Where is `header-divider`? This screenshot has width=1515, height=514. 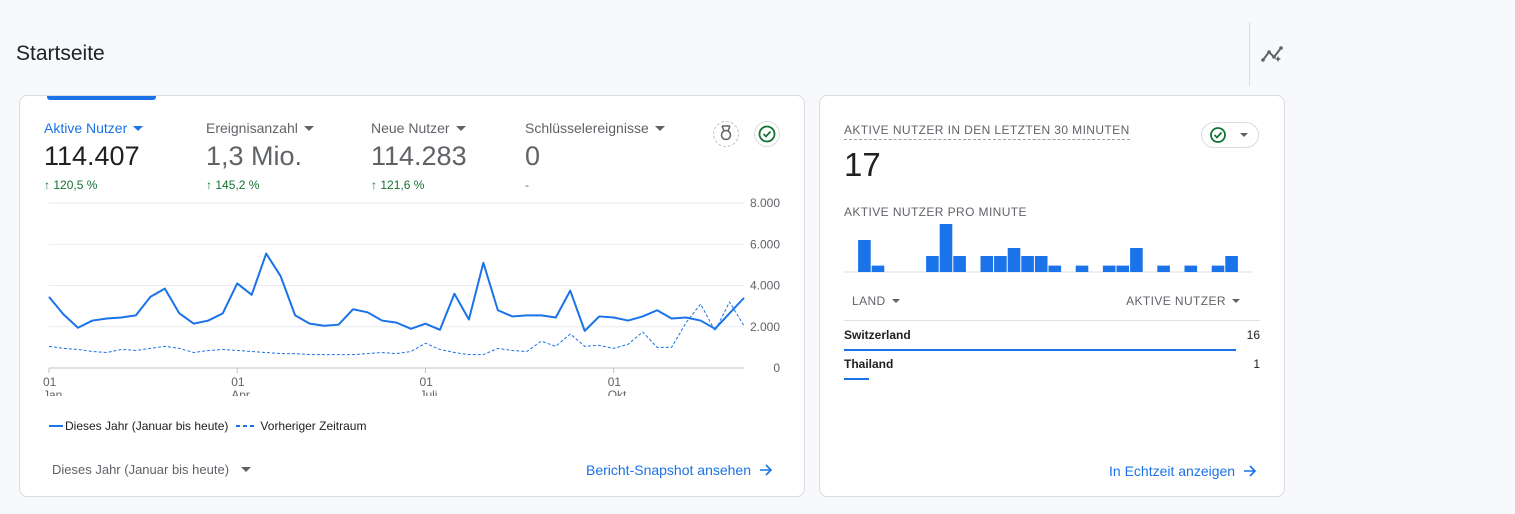 header-divider is located at coordinates (1249, 54).